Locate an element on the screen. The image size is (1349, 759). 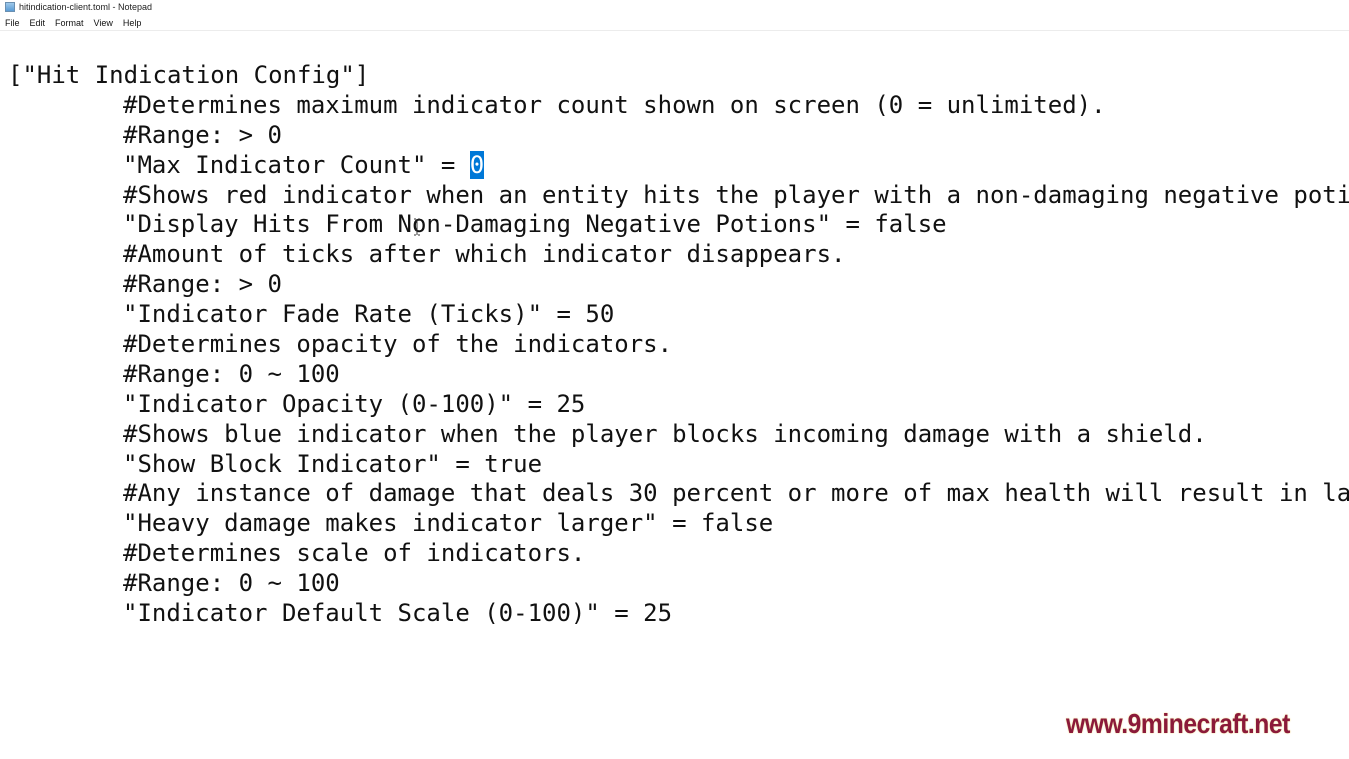
line-text: "Max Indicator Count" = is located at coordinates (296, 164).